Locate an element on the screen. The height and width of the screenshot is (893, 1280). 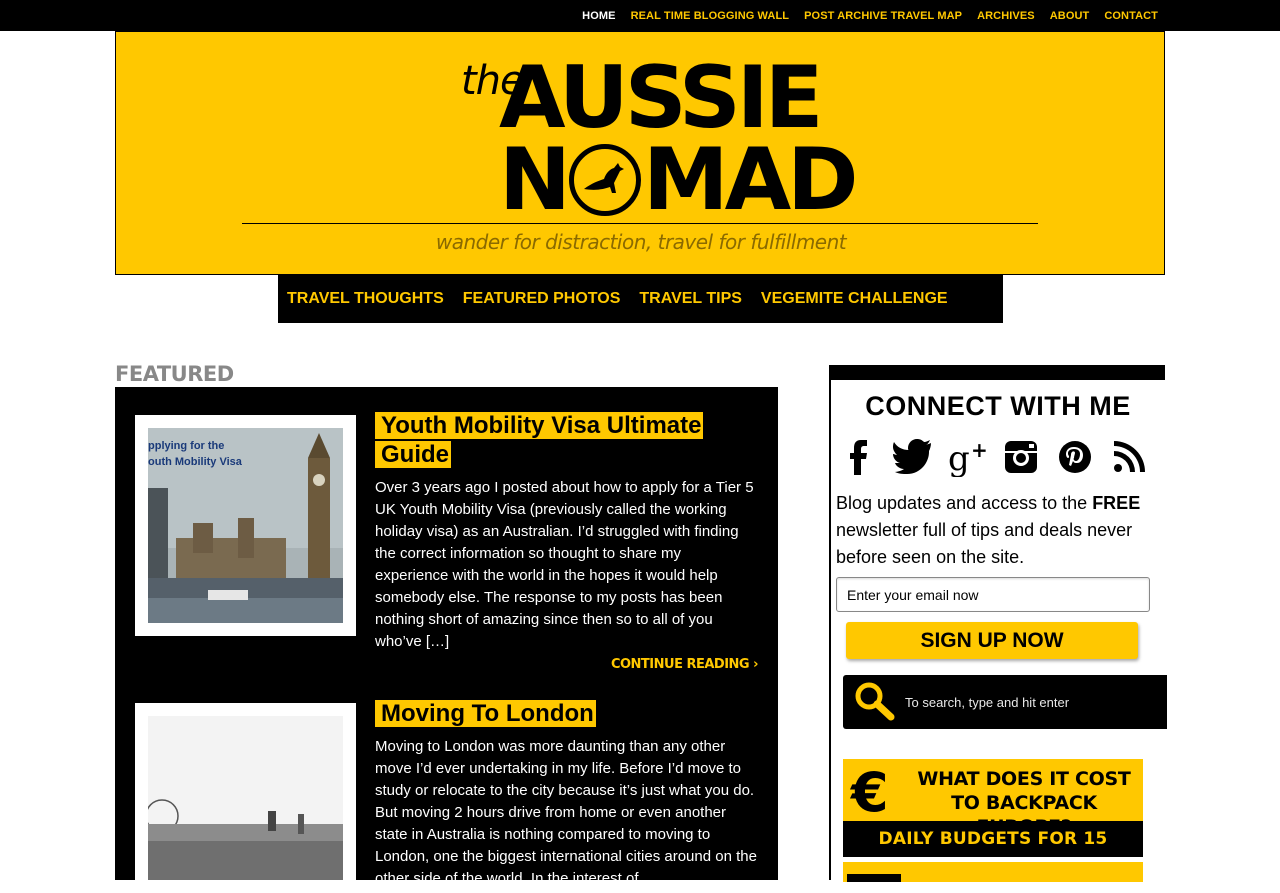
site-logo: the AUSSIE N MAD is located at coordinates (660, 139).